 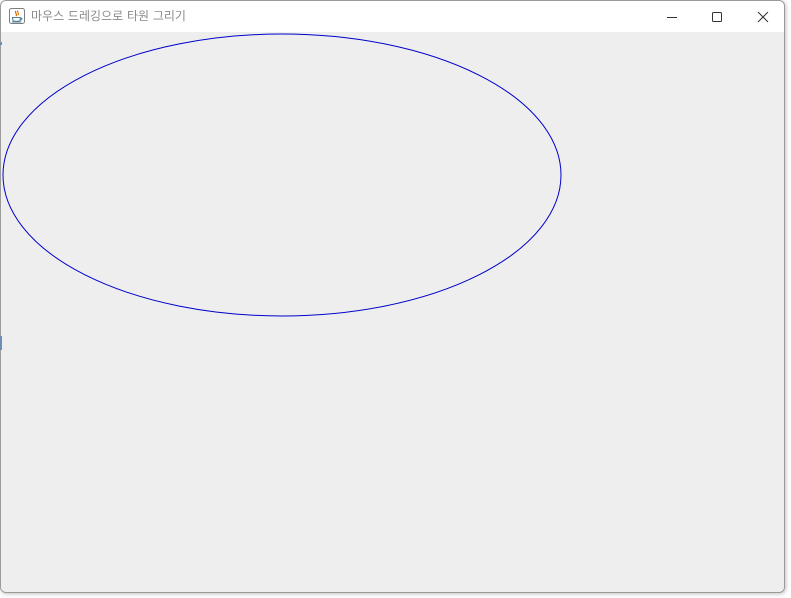 I want to click on minimize-button, so click(x=672, y=16).